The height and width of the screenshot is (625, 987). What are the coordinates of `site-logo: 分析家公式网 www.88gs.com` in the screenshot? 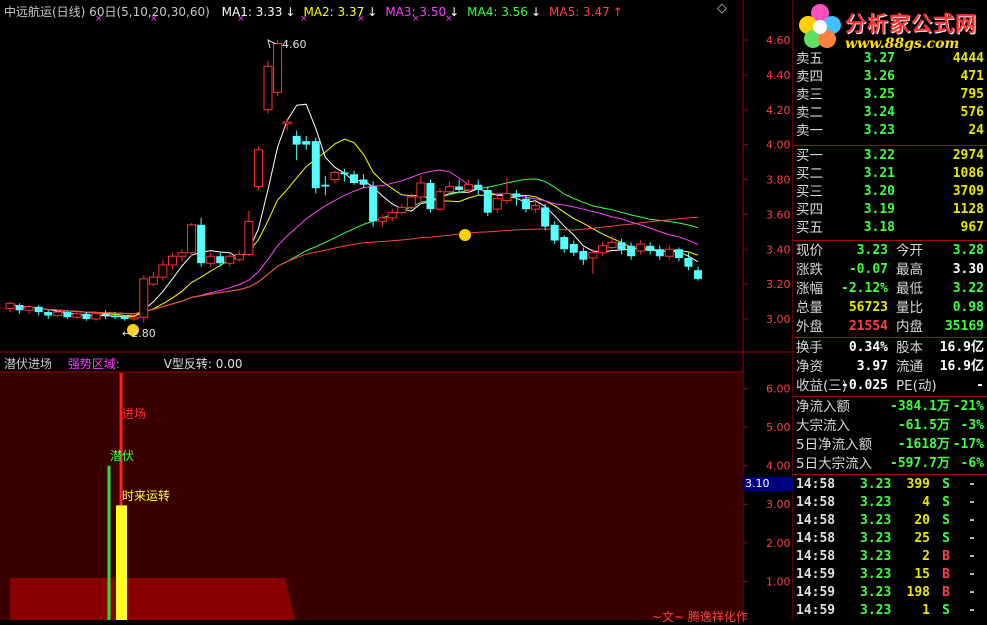 It's located at (890, 27).